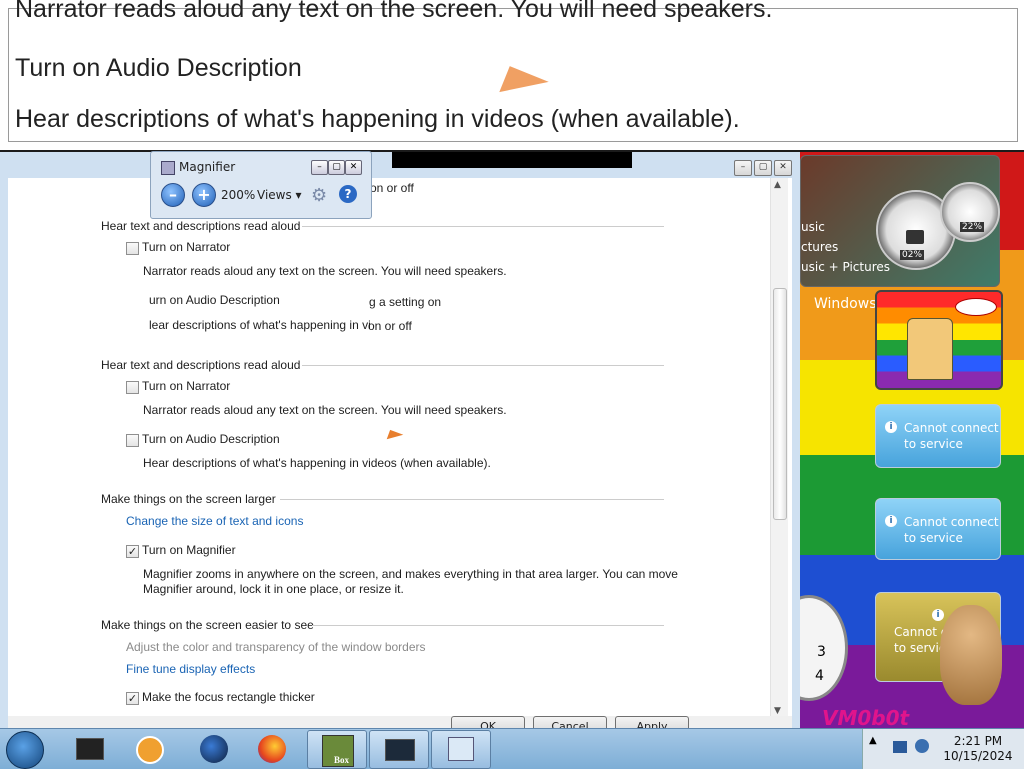  I want to click on magnifier-label: Turn on Magnifier, so click(189, 550).